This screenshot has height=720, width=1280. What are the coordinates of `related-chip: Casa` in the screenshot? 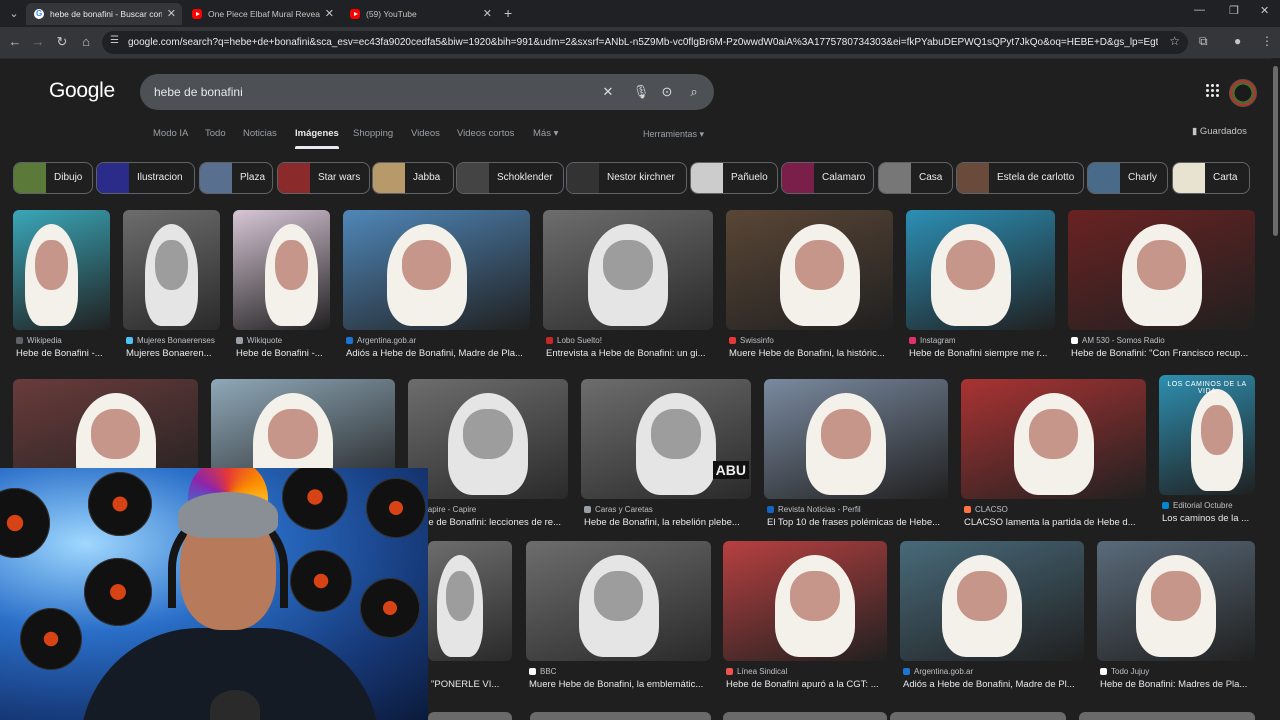 It's located at (915, 178).